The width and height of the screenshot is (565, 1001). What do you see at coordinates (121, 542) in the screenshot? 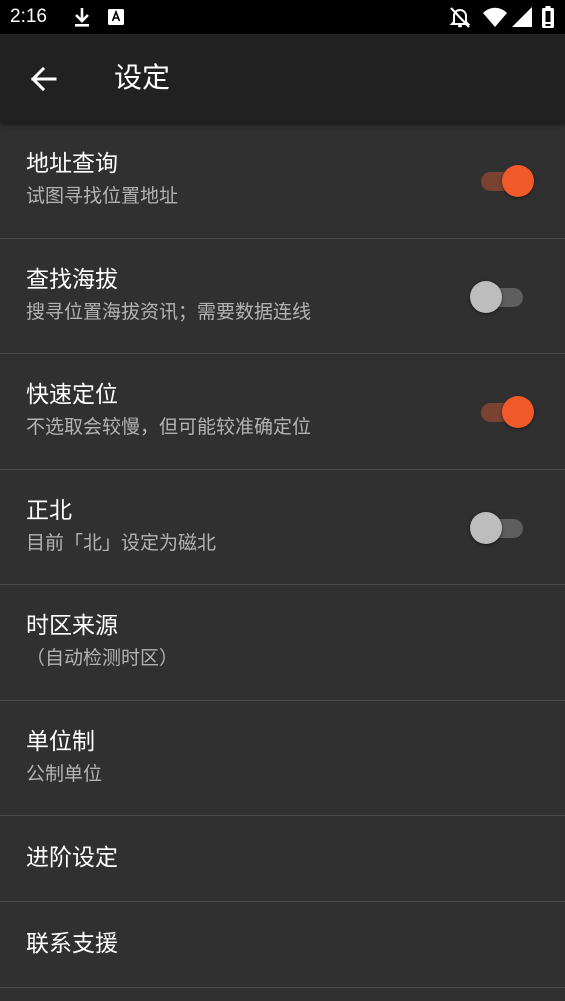
I see `setting-summary: 目前「北」设定为磁北` at bounding box center [121, 542].